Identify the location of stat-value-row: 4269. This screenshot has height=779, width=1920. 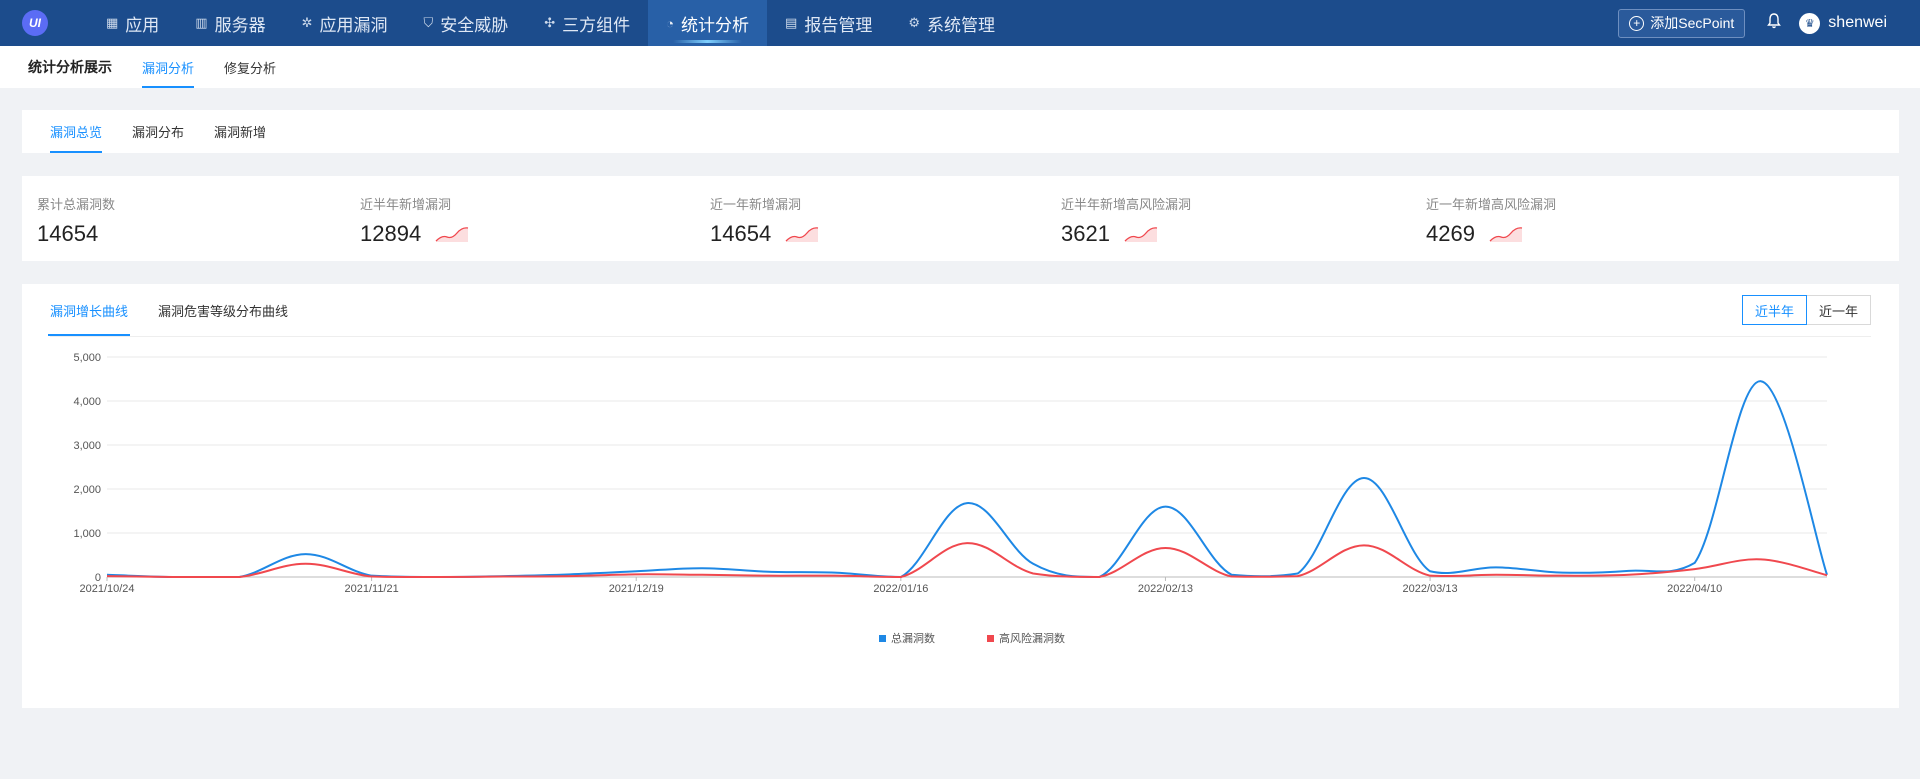
(1491, 234).